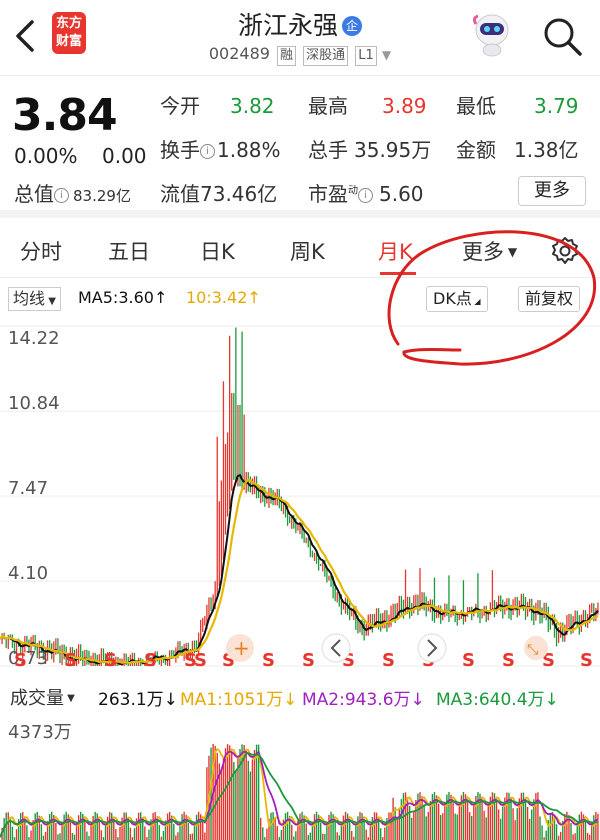 This screenshot has width=600, height=840. Describe the element at coordinates (404, 106) in the screenshot. I see `high-value: 3.89` at that location.